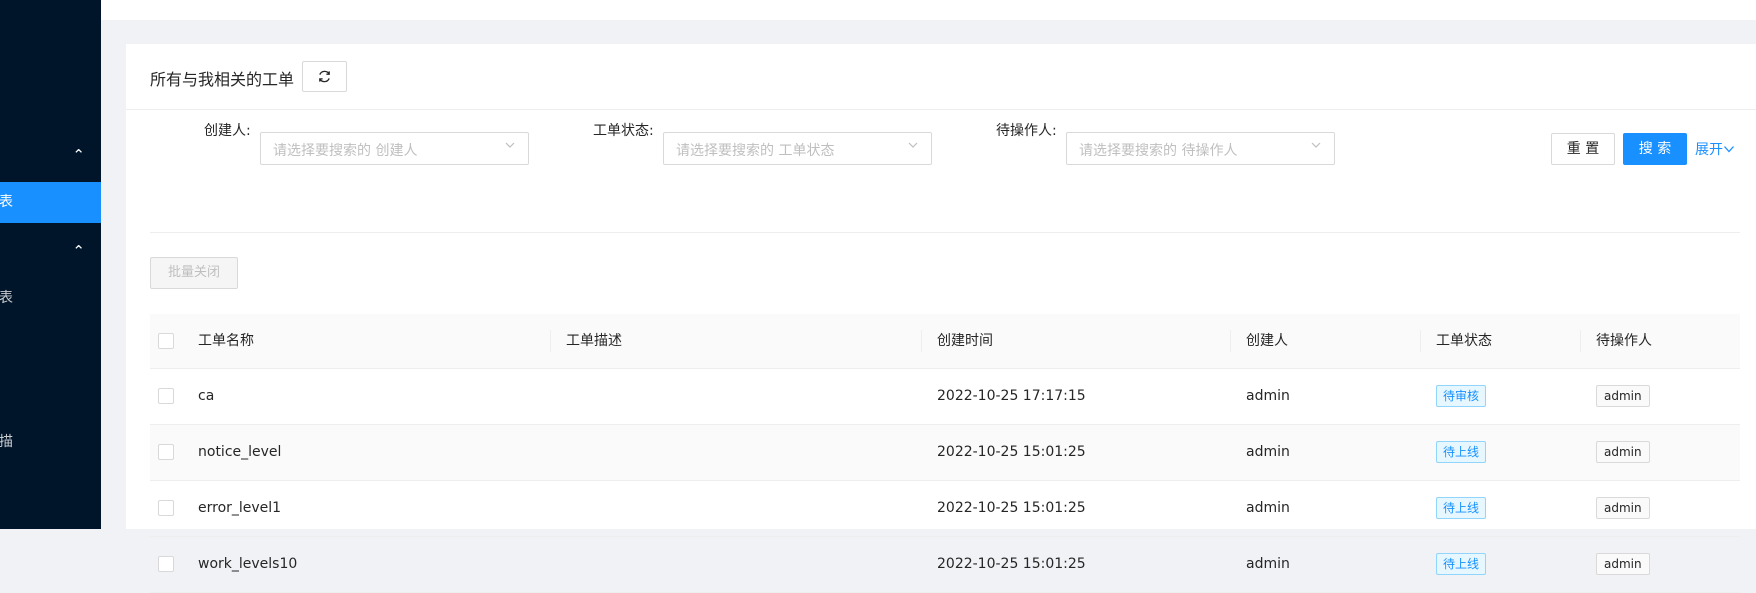 This screenshot has width=1756, height=593. What do you see at coordinates (755, 151) in the screenshot?
I see `status-select-placeholder: 请选择要搜索的 工单状态` at bounding box center [755, 151].